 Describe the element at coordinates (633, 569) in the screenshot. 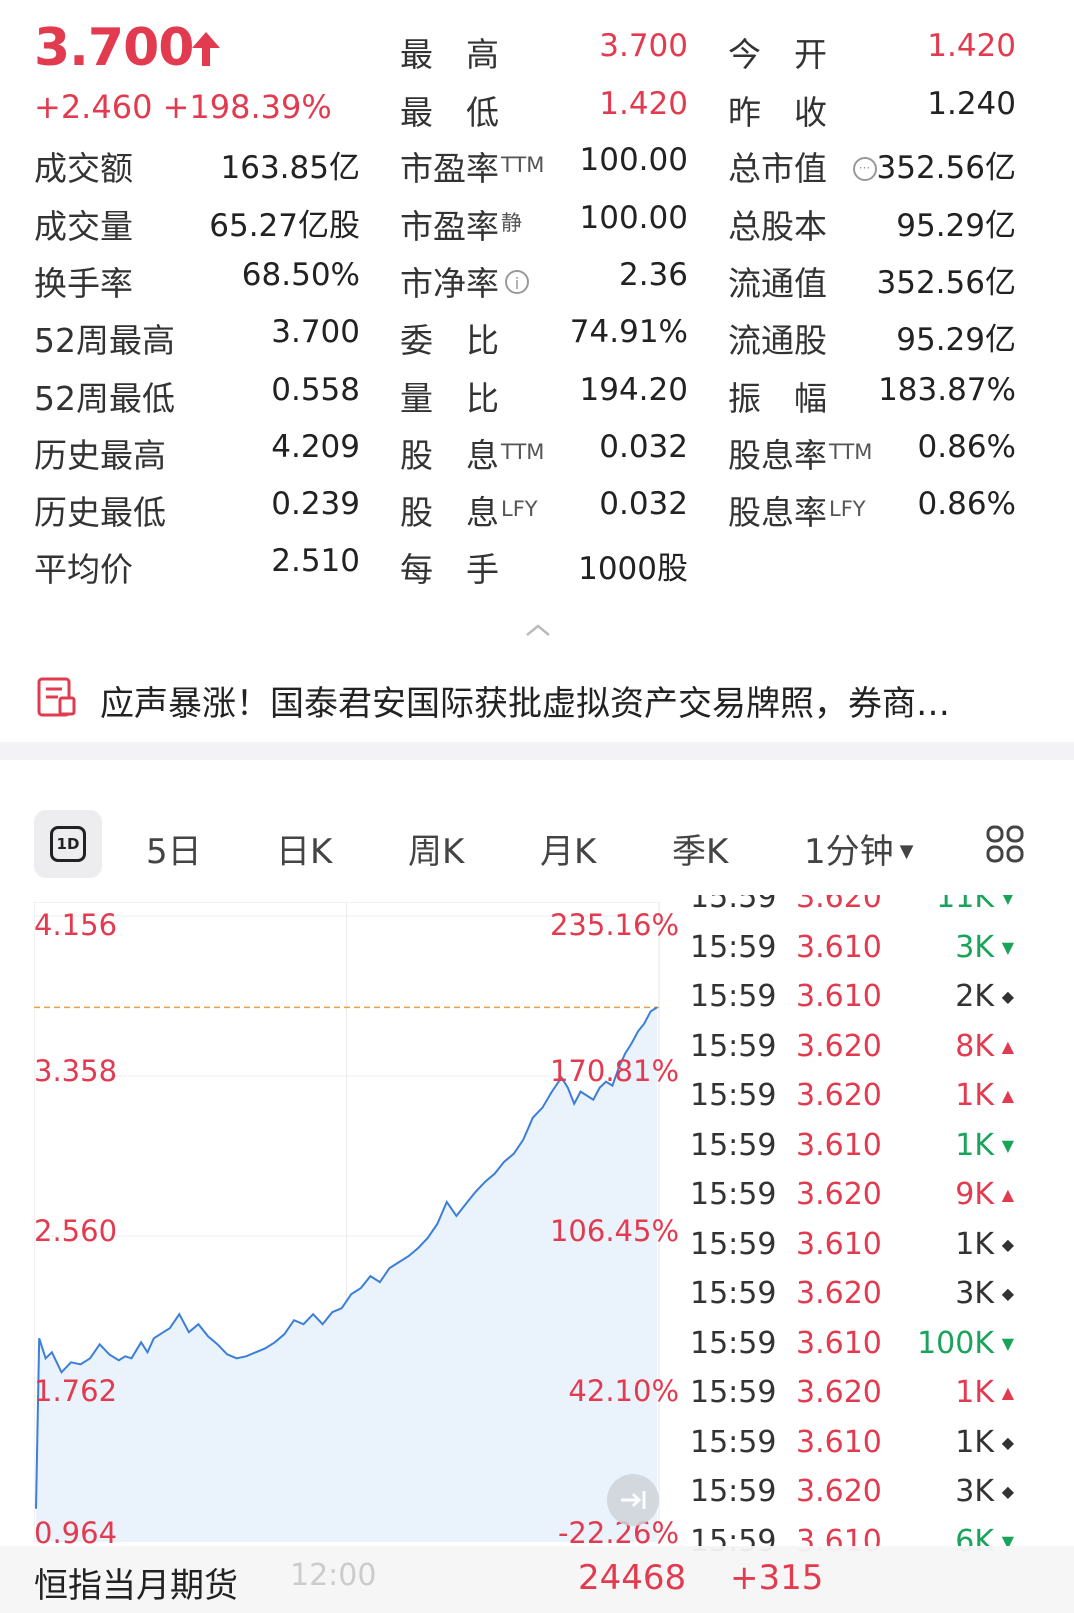

I see `stat-value-lot-size: 1000股` at that location.